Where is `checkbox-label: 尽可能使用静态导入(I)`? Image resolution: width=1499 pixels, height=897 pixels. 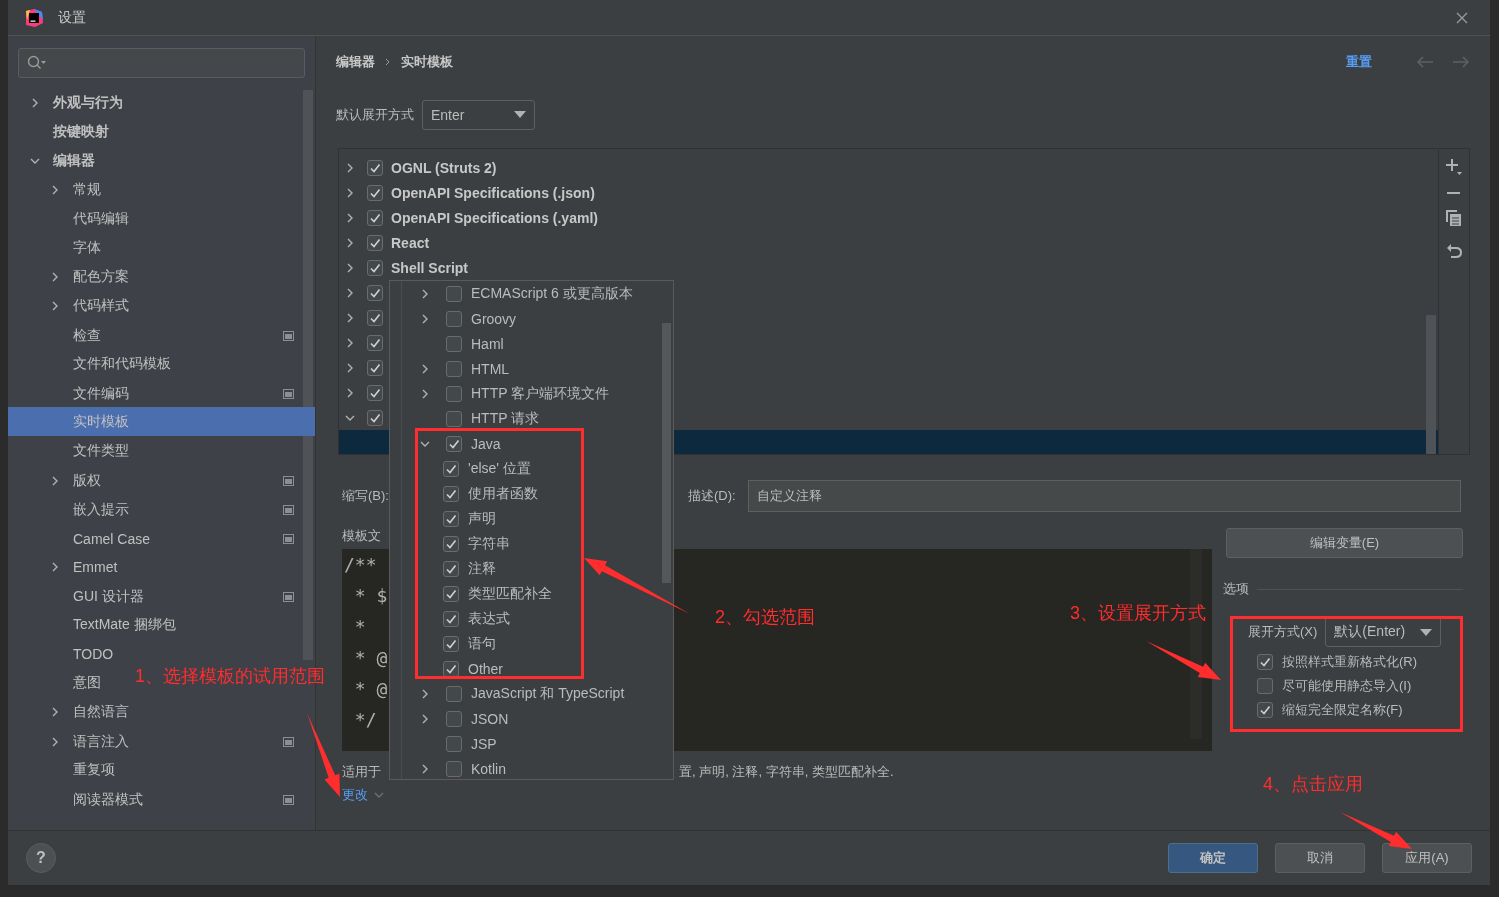
checkbox-label: 尽可能使用静态导入(I) is located at coordinates (1347, 686).